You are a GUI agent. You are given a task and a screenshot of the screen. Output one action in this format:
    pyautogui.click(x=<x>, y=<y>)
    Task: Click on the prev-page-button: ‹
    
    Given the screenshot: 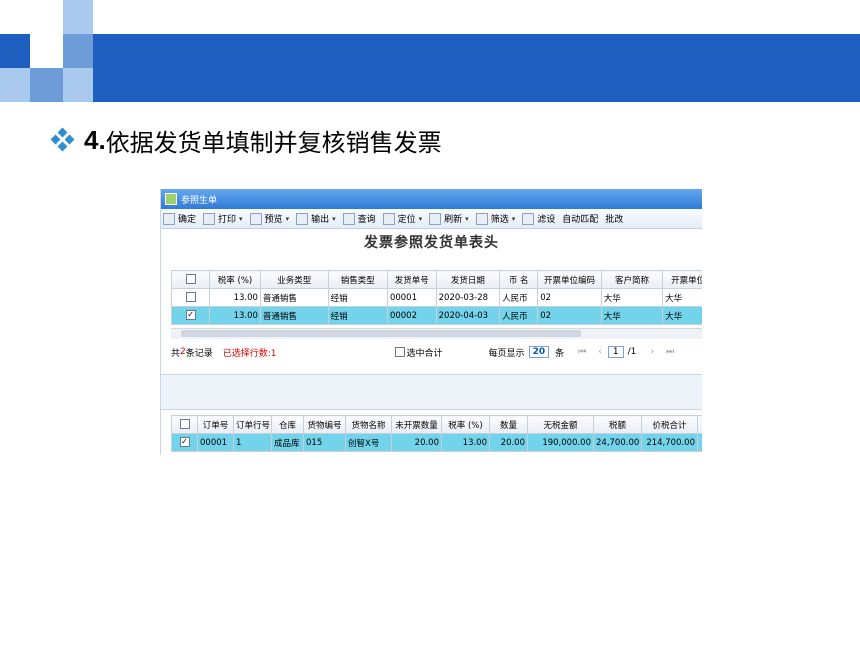 What is the action you would take?
    pyautogui.click(x=600, y=352)
    